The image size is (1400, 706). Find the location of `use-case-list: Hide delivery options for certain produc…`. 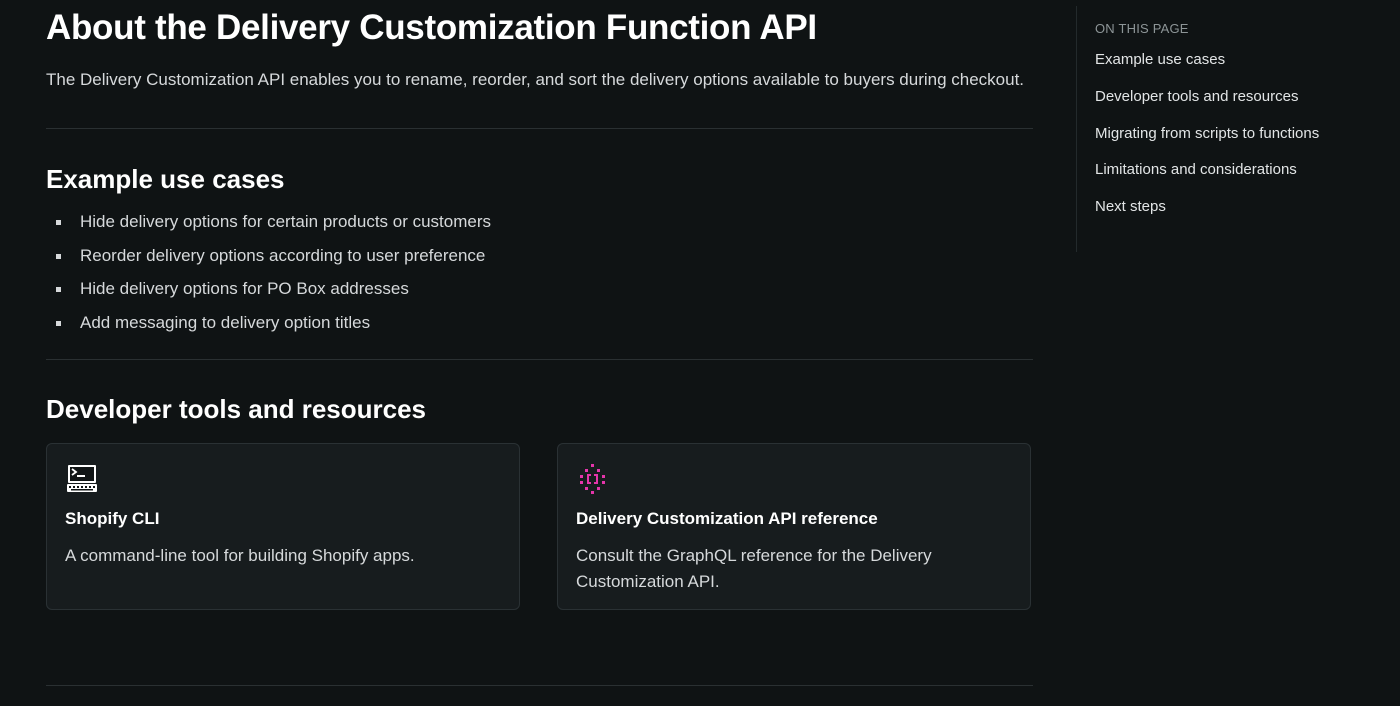

use-case-list: Hide delivery options for certain produc… is located at coordinates (539, 272).